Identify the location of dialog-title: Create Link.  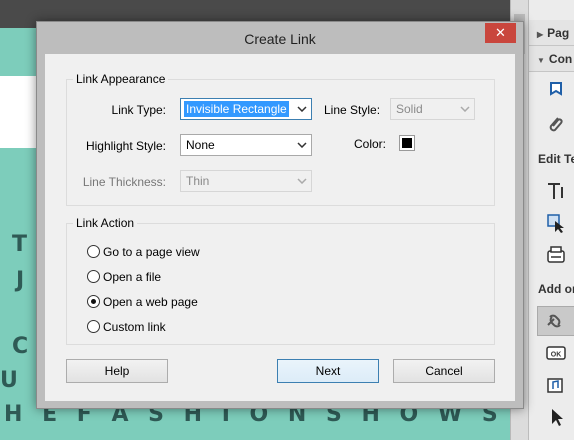
(280, 39).